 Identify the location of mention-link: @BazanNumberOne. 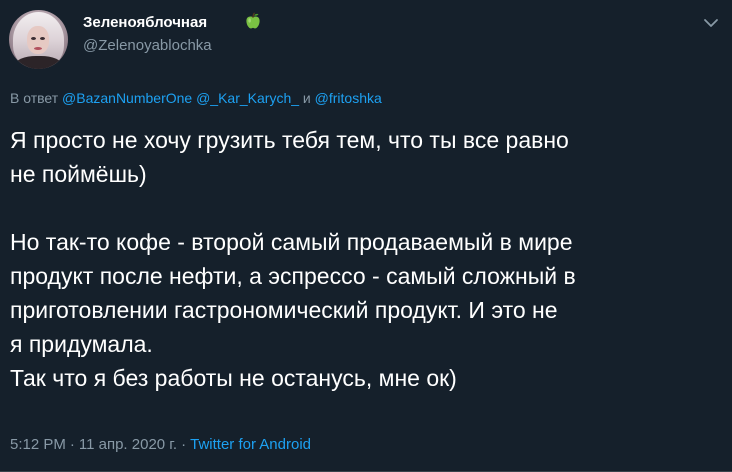
(127, 98).